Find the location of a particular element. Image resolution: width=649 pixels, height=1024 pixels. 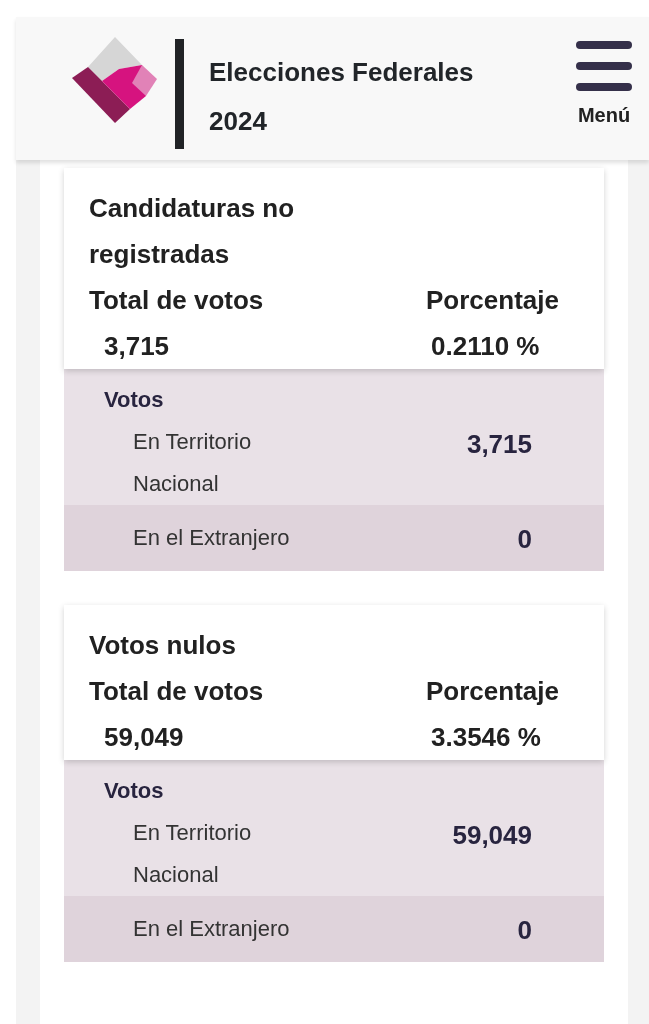

logo-icon is located at coordinates (114, 80).